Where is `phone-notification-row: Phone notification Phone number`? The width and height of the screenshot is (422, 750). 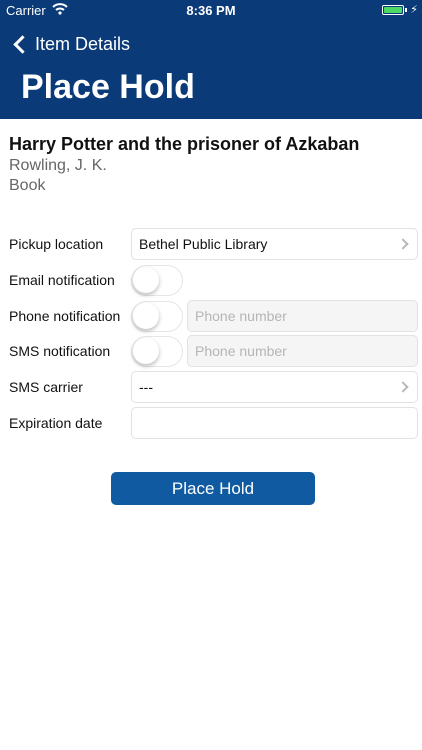 phone-notification-row: Phone notification Phone number is located at coordinates (211, 316).